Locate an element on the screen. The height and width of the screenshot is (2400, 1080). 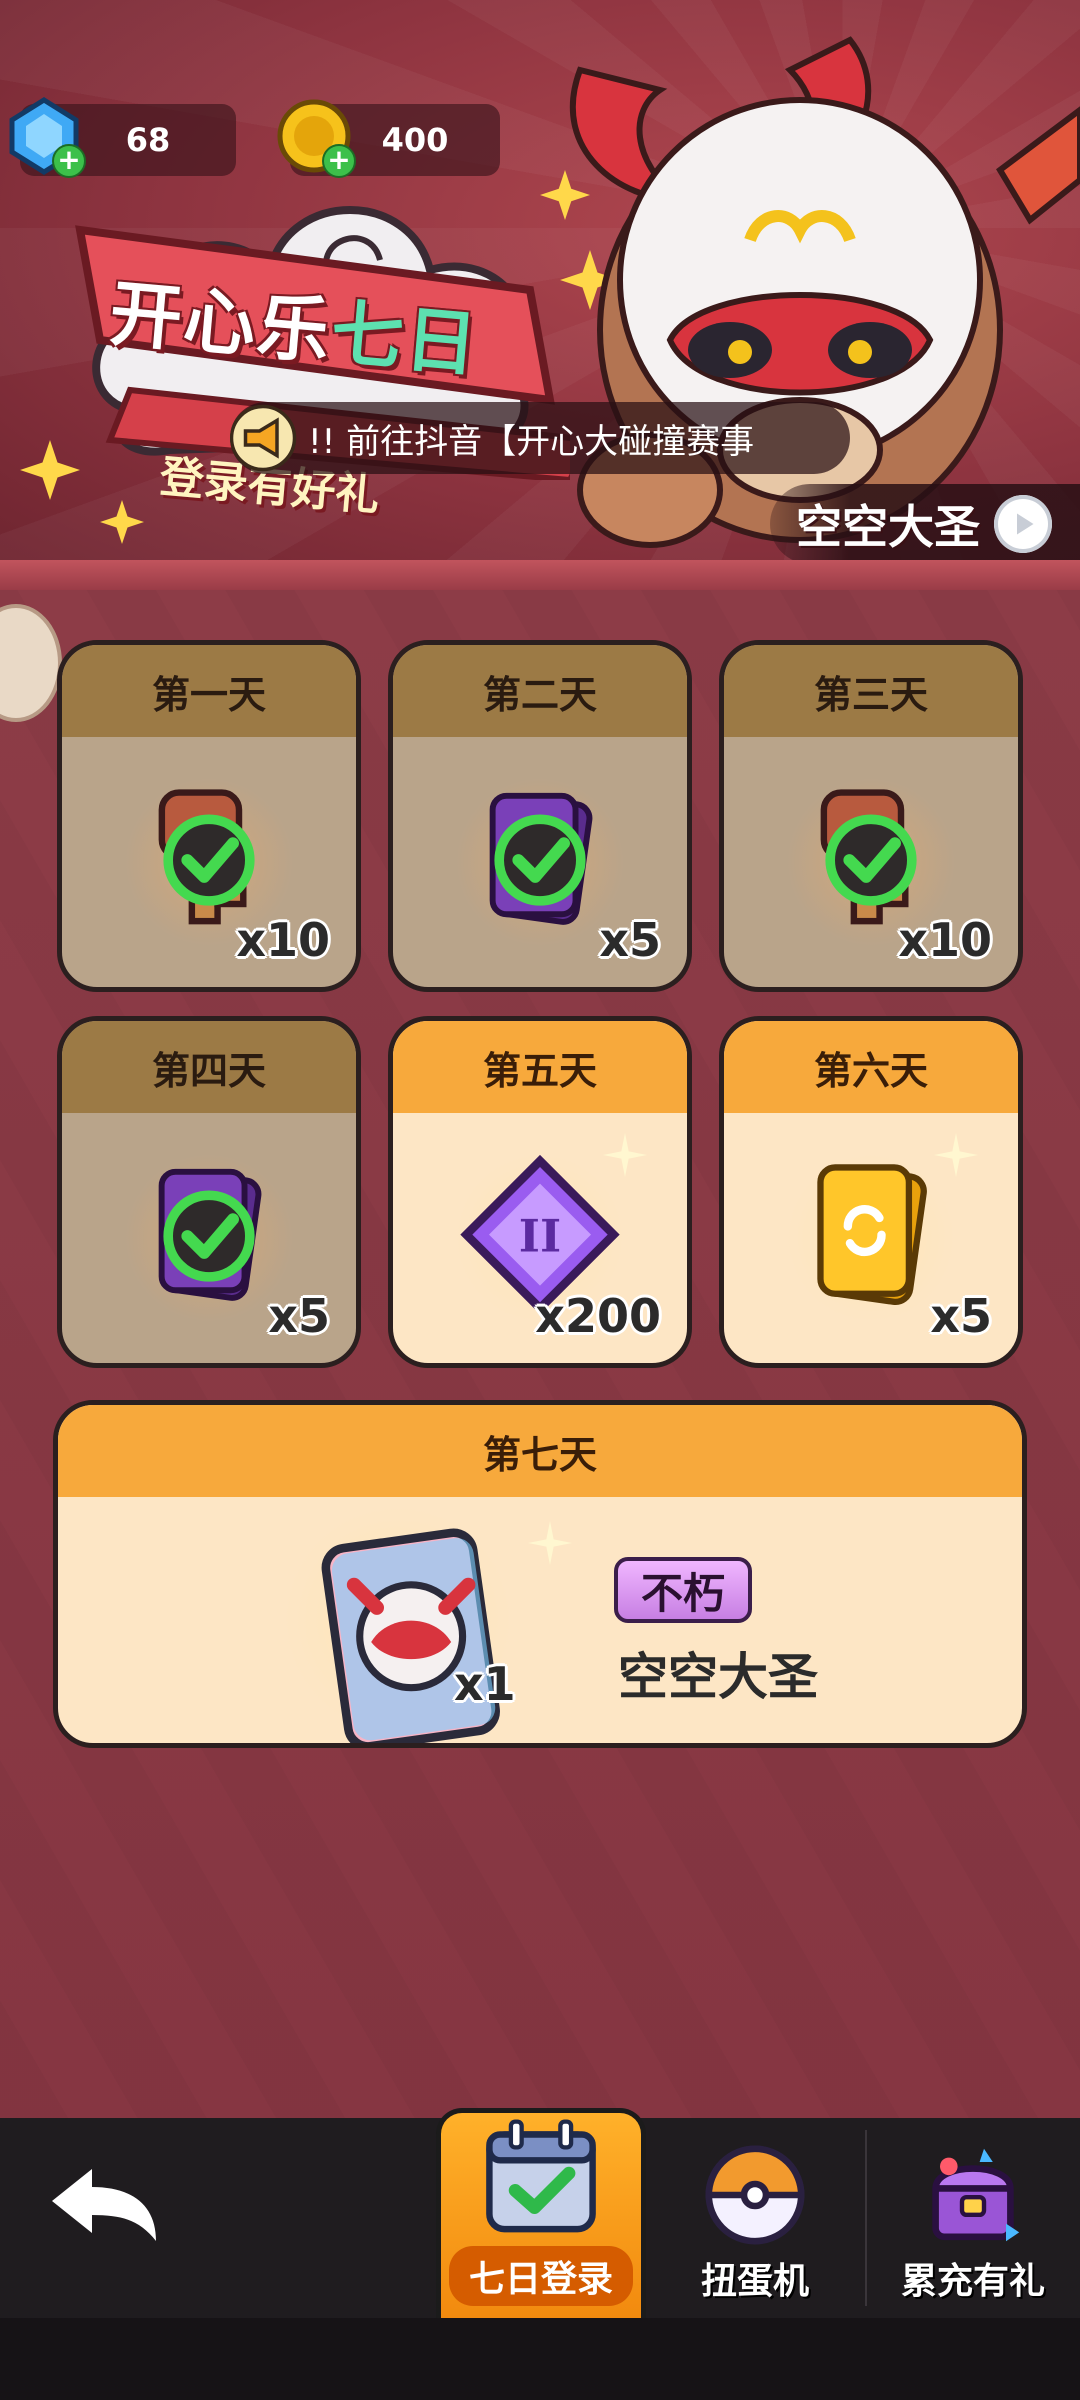
day-card-3: 第三天 x10 is located at coordinates (871, 816).